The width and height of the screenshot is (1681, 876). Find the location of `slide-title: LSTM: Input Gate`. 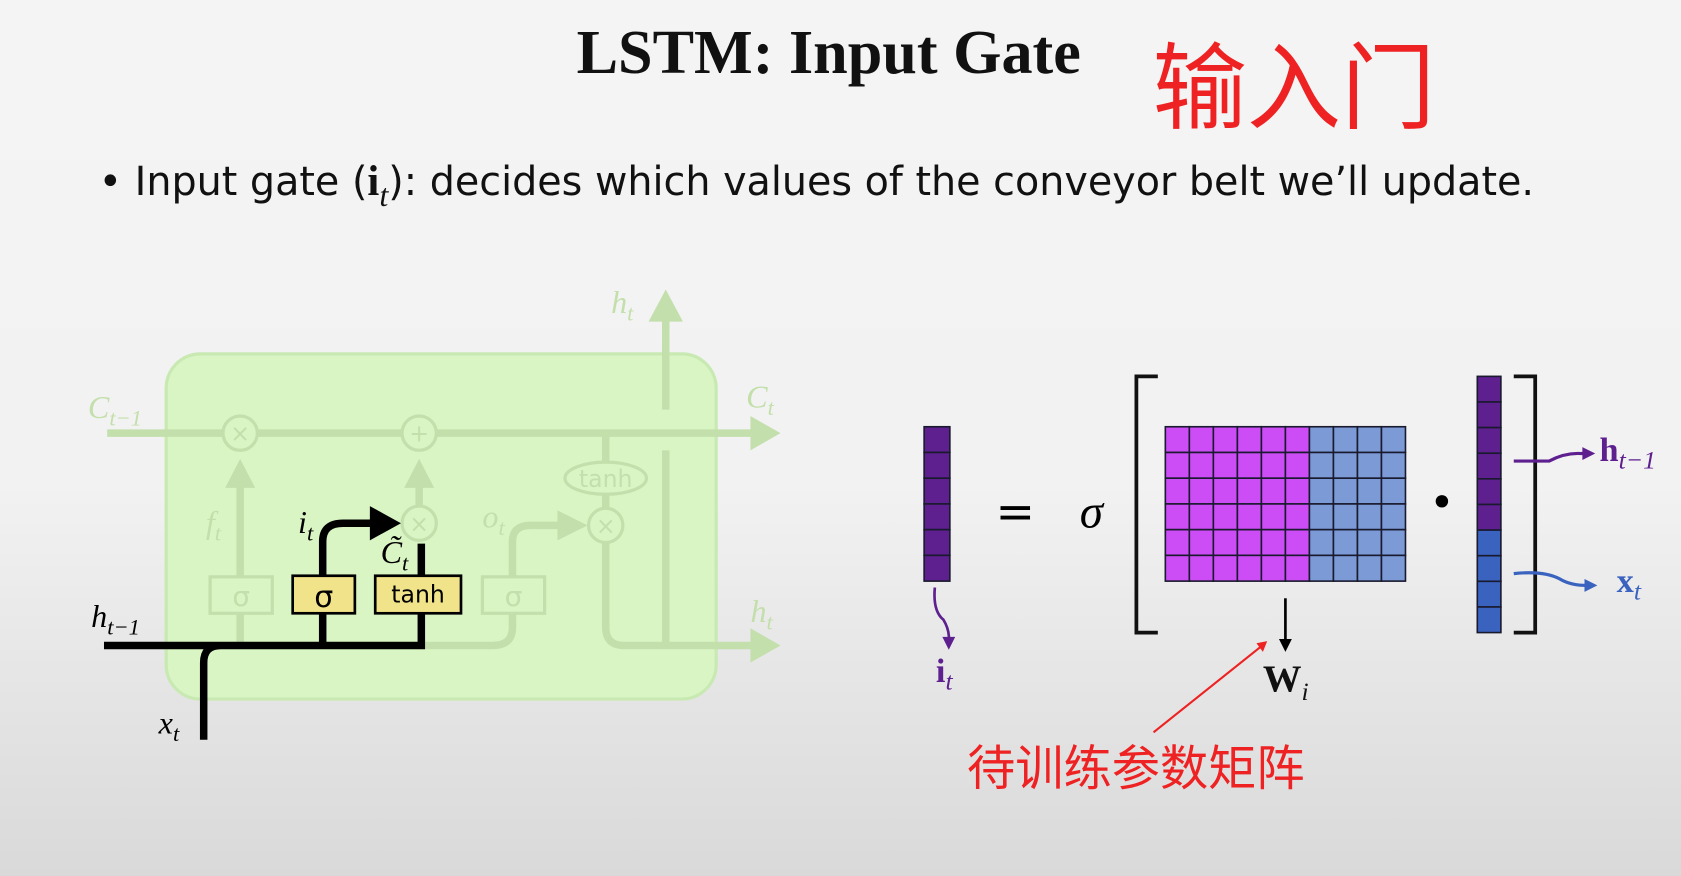

slide-title: LSTM: Input Gate is located at coordinates (829, 53).